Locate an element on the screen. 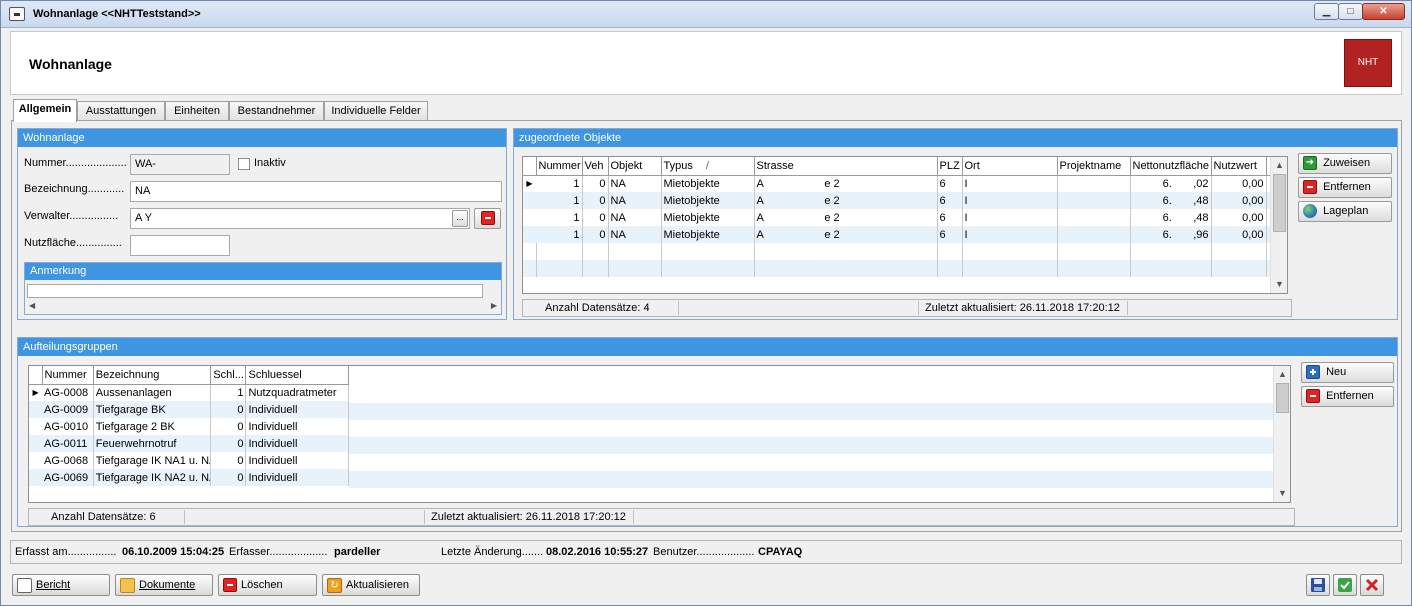 Image resolution: width=1412 pixels, height=606 pixels. cell-schluessel: Nutzquadratmeter is located at coordinates (297, 392).